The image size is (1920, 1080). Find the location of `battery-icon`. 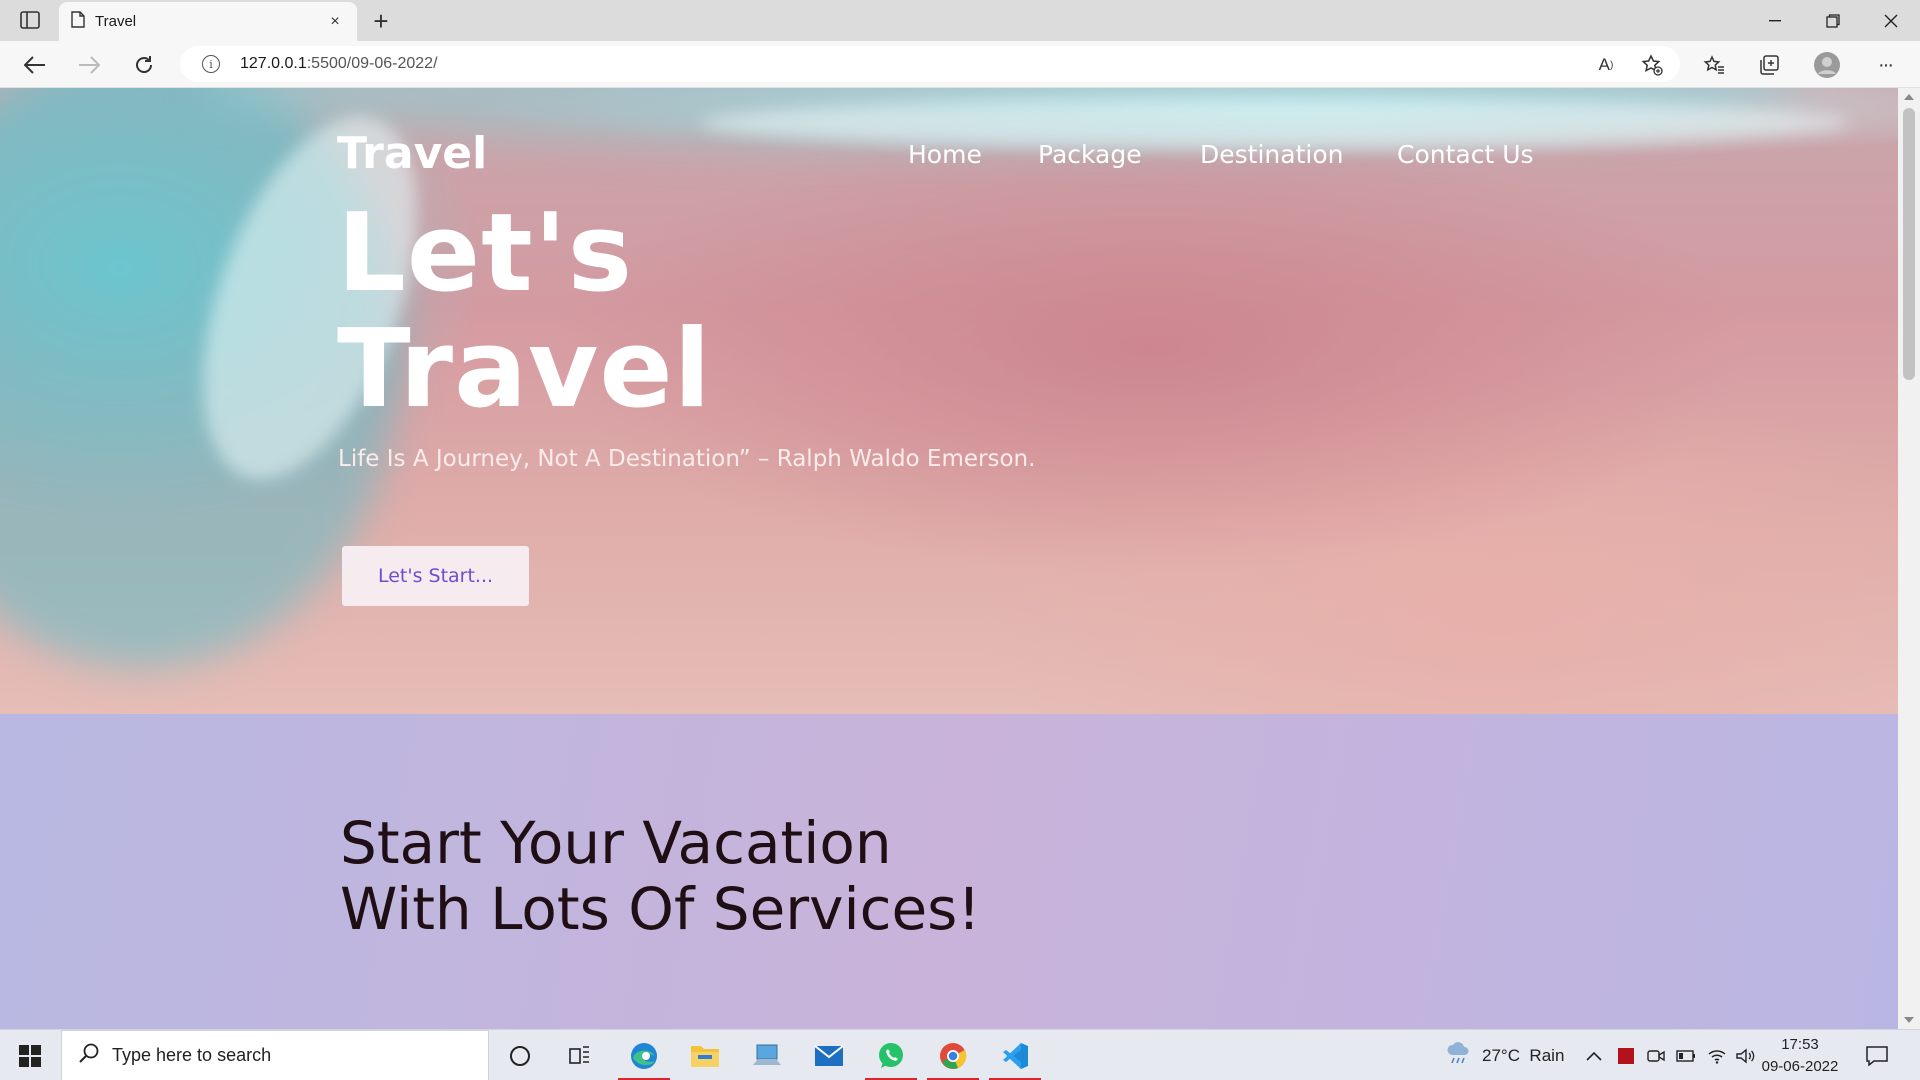

battery-icon is located at coordinates (1686, 1055).